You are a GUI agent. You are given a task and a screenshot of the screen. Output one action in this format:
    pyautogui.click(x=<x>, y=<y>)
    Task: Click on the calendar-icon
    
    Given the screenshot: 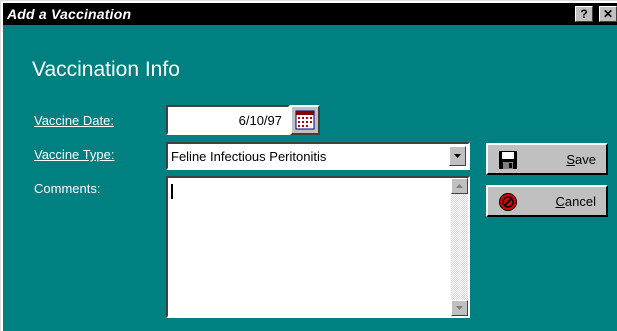 What is the action you would take?
    pyautogui.click(x=305, y=120)
    